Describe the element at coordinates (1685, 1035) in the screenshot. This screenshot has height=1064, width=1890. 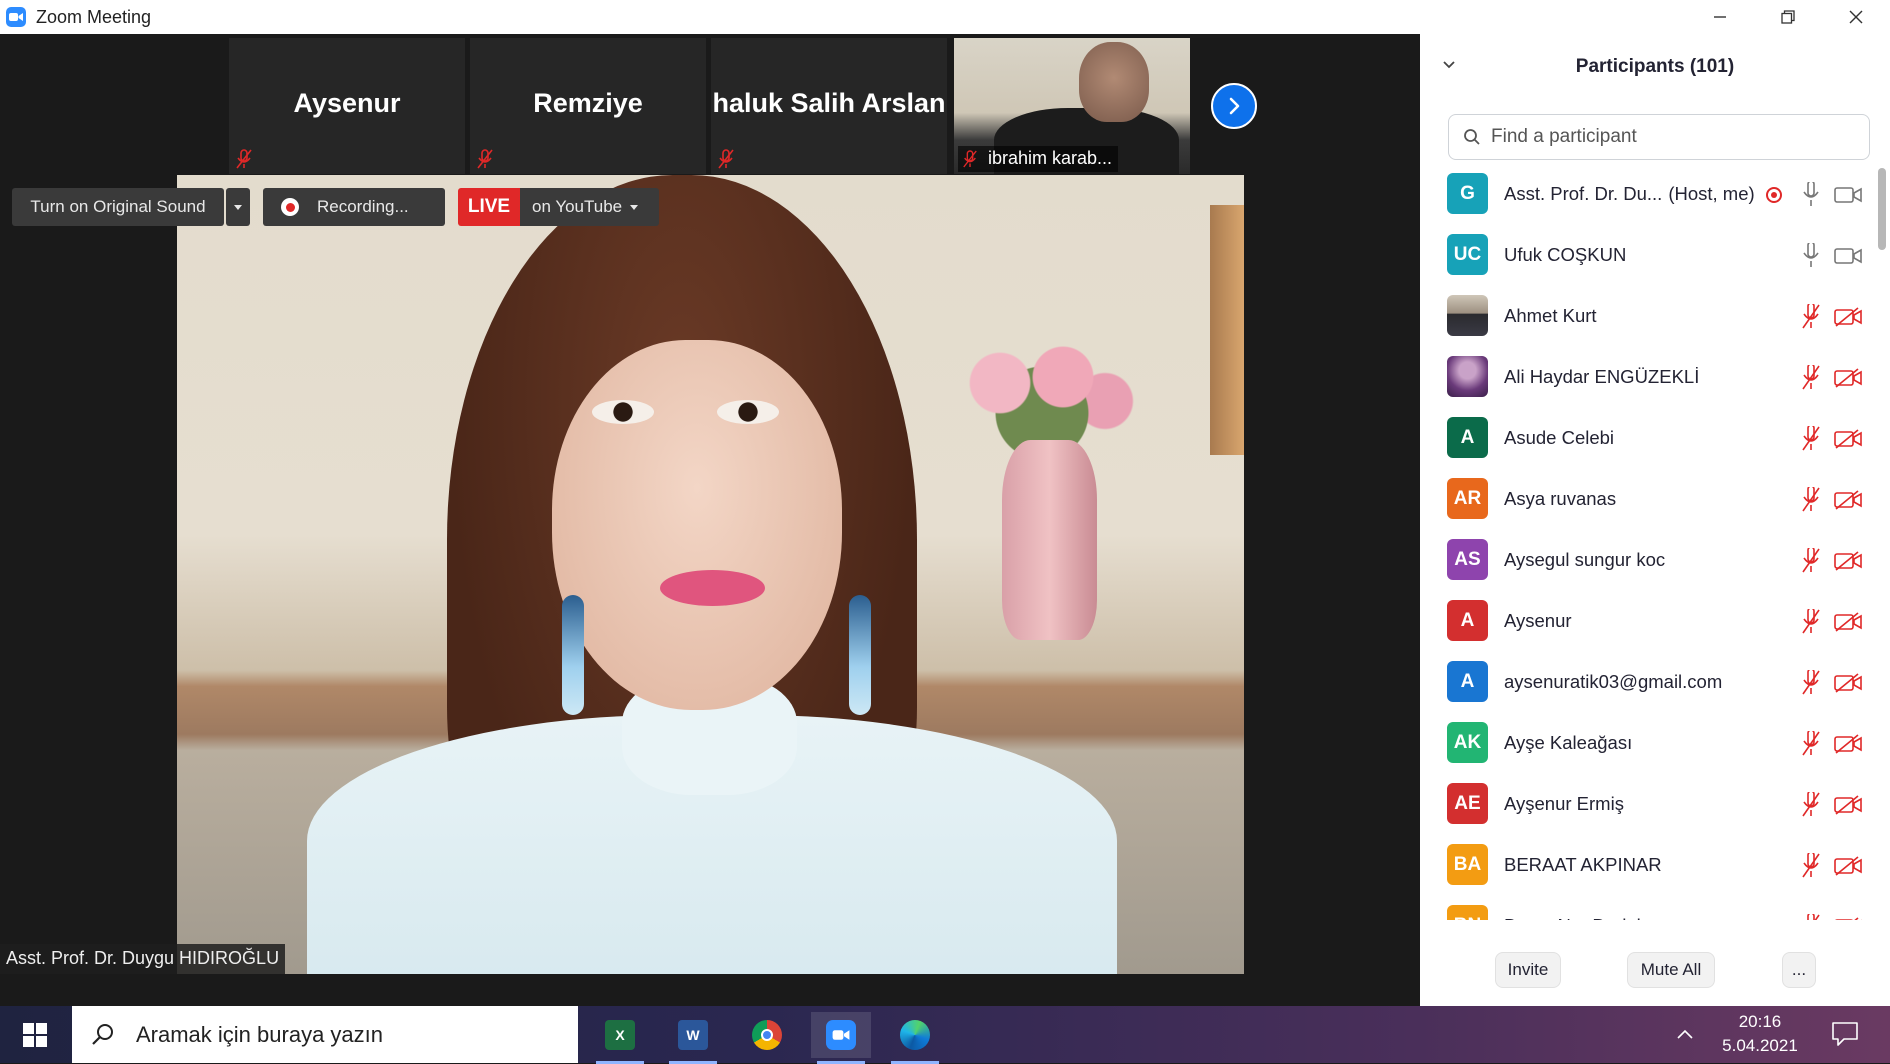
I see `chevron-up-icon` at that location.